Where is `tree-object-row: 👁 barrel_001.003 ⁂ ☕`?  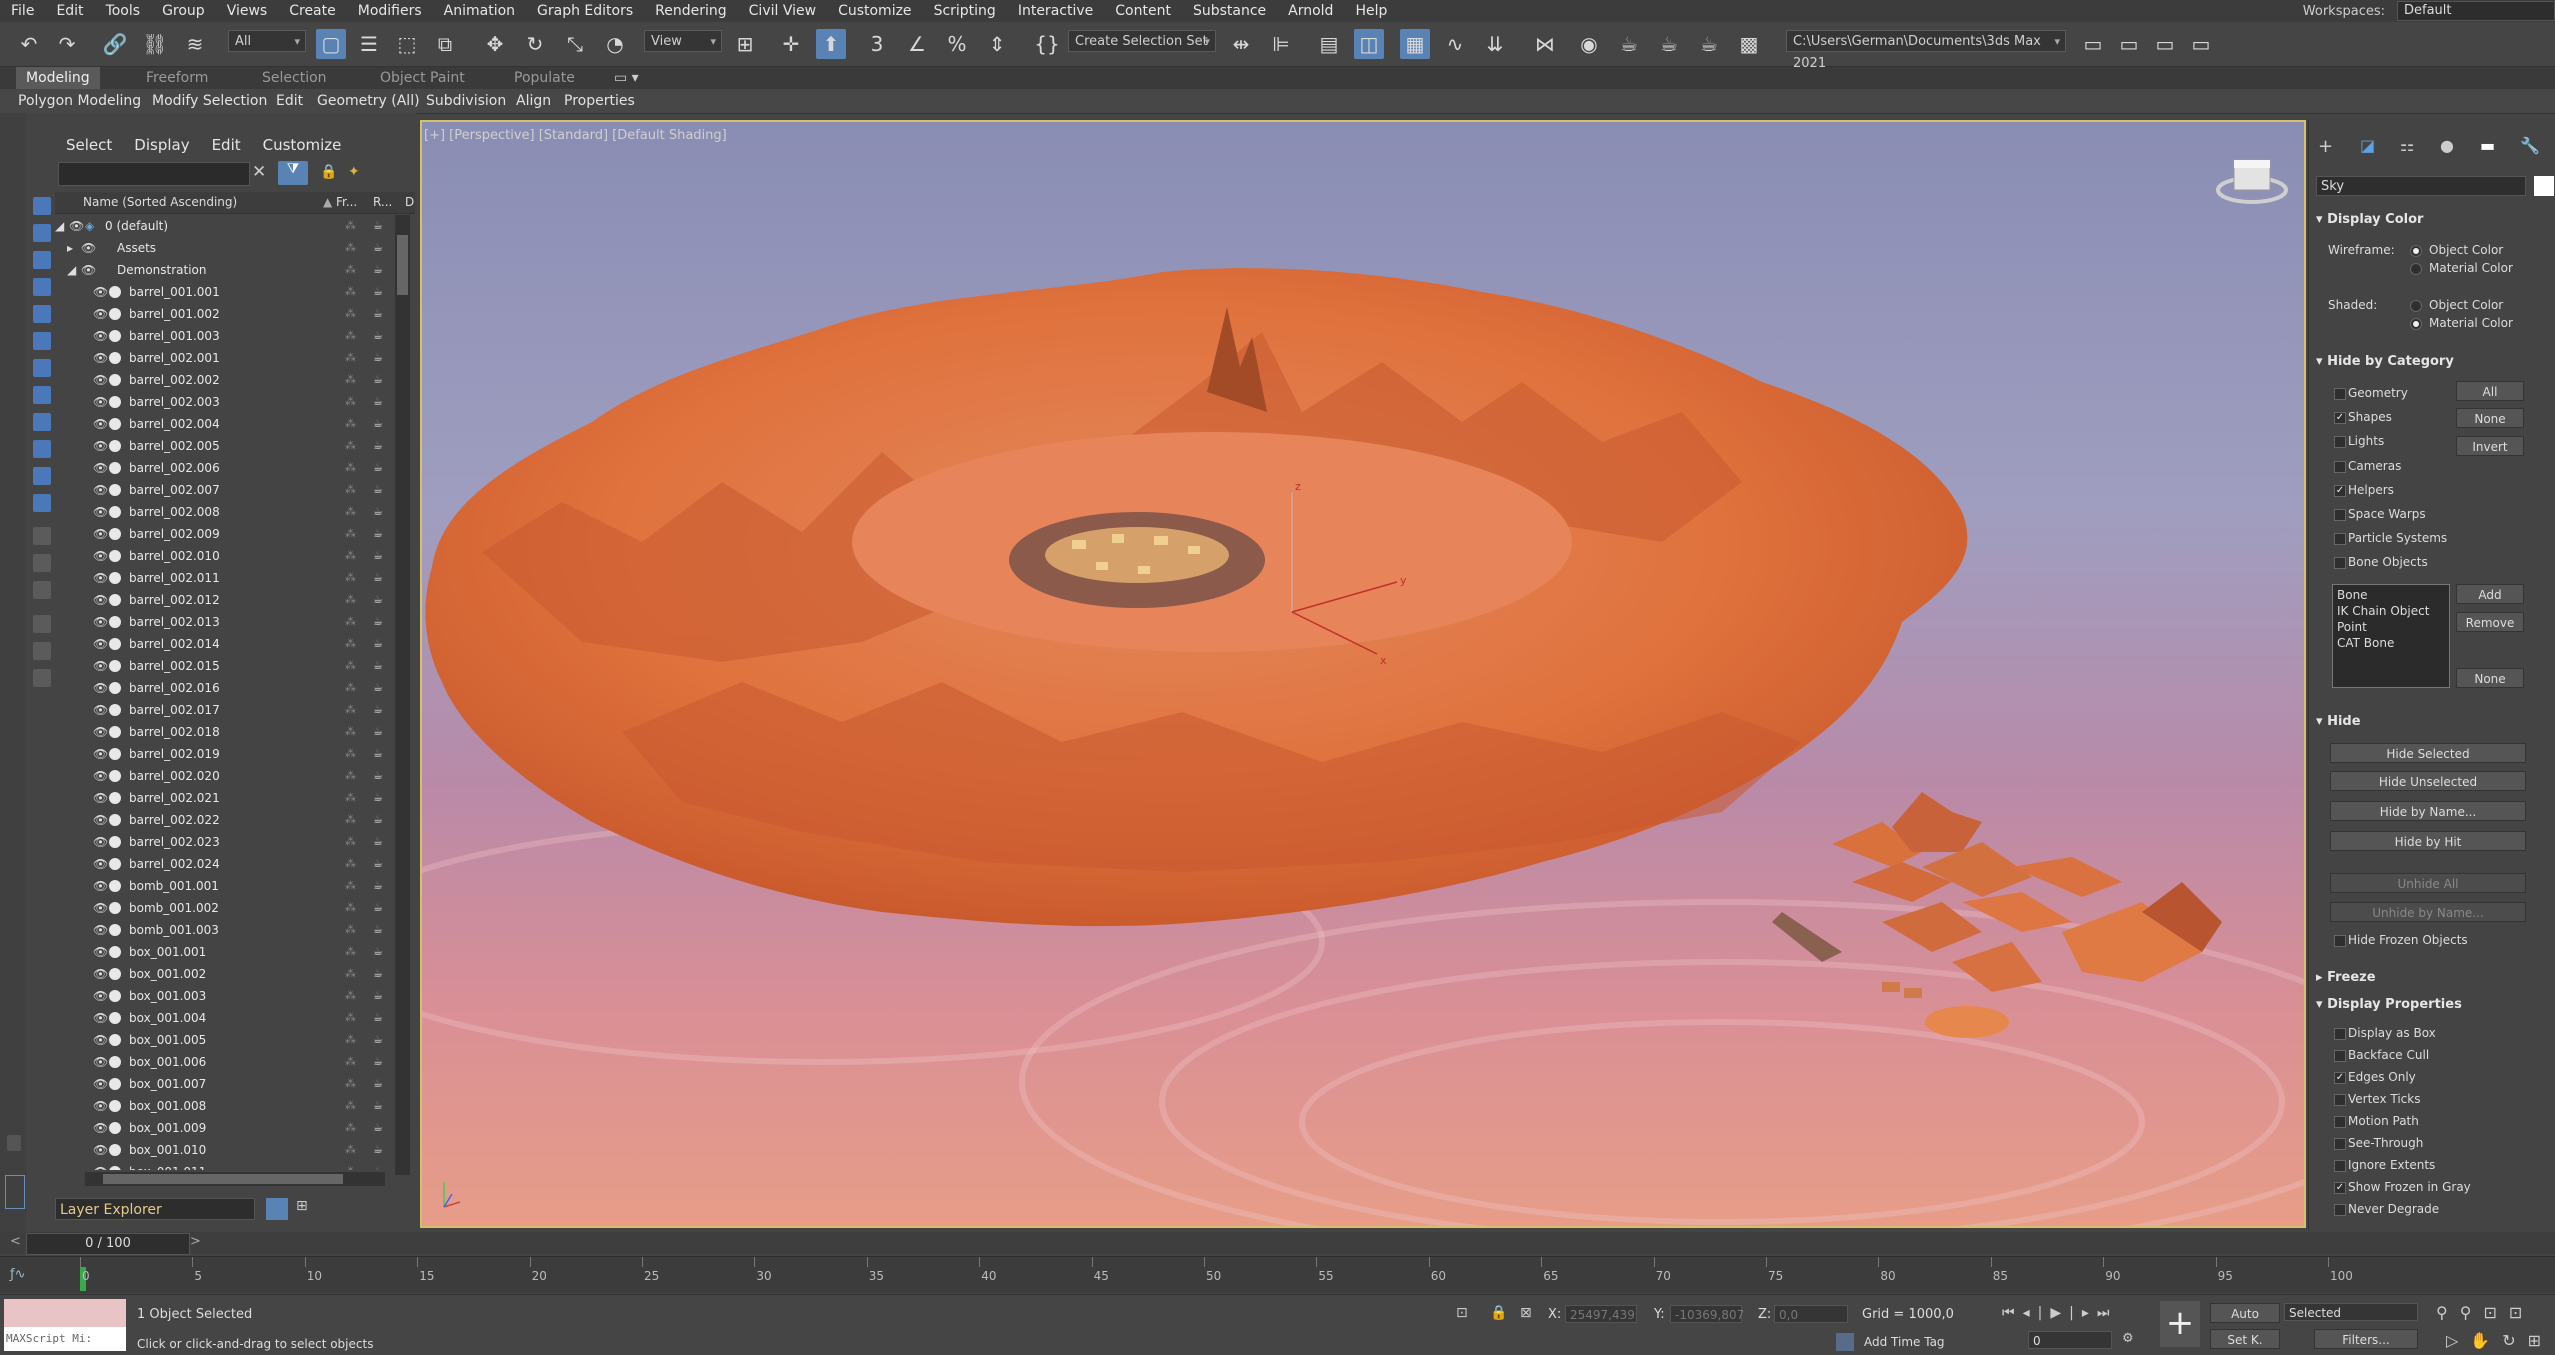 tree-object-row: 👁 barrel_001.003 ⁂ ☕ is located at coordinates (225, 336).